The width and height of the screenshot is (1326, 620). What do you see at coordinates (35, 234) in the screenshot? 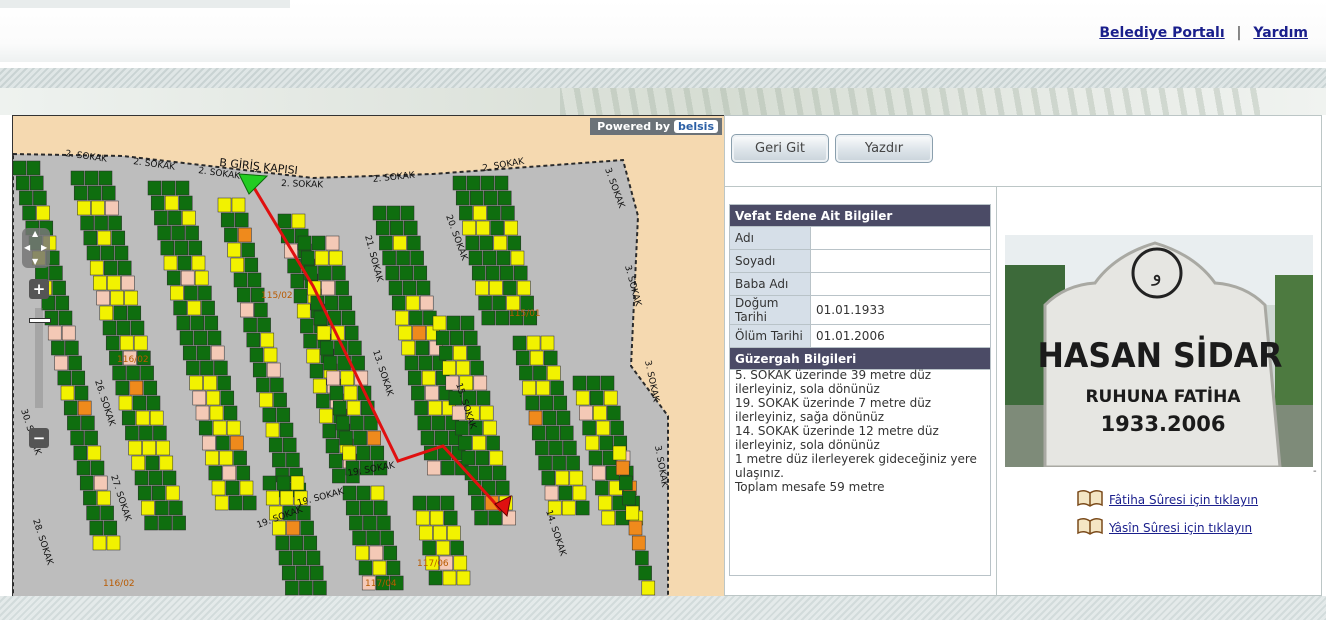
I see `pan-up-icon: ▲` at bounding box center [35, 234].